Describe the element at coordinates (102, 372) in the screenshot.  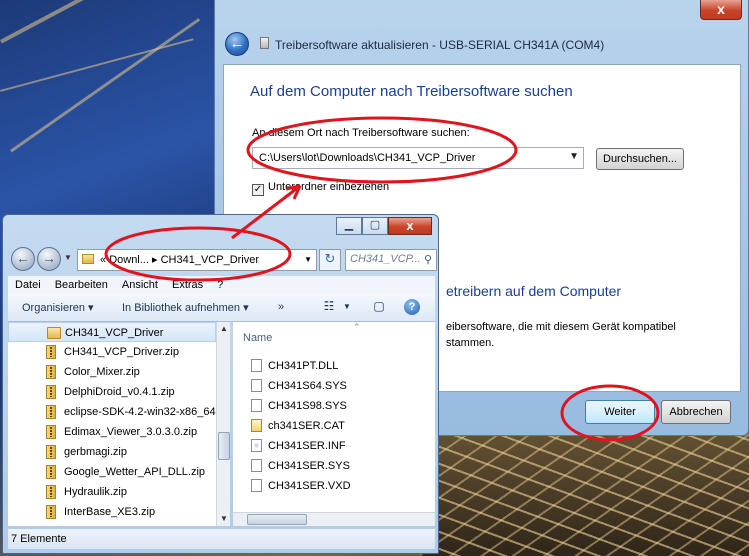
I see `nav-item-label: Color_Mixer.zip` at that location.